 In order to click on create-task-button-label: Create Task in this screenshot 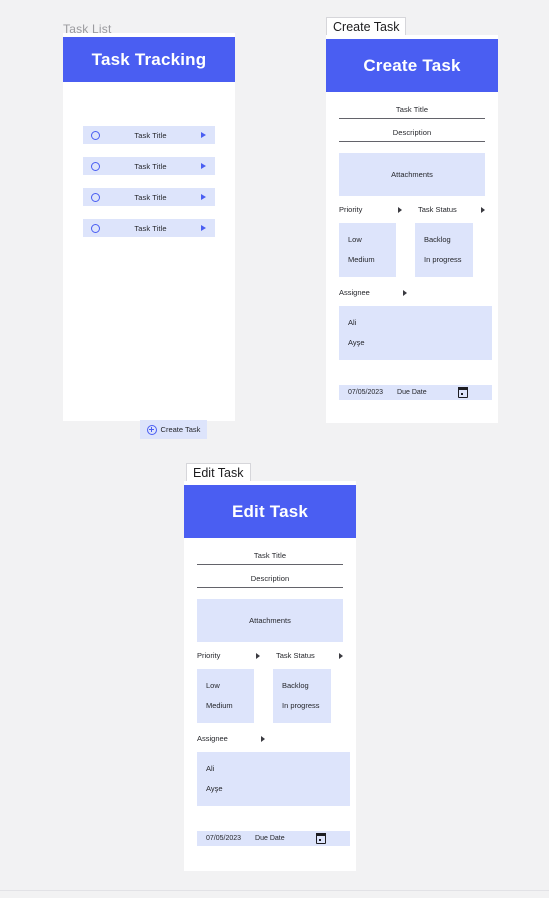, I will do `click(180, 429)`.